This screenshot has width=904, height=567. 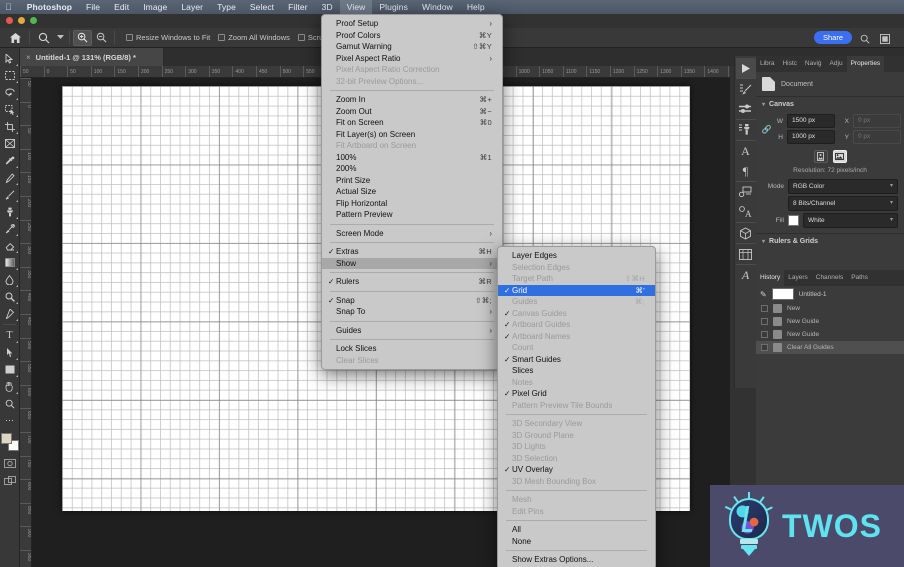 What do you see at coordinates (746, 130) in the screenshot?
I see `clone-source-icon` at bounding box center [746, 130].